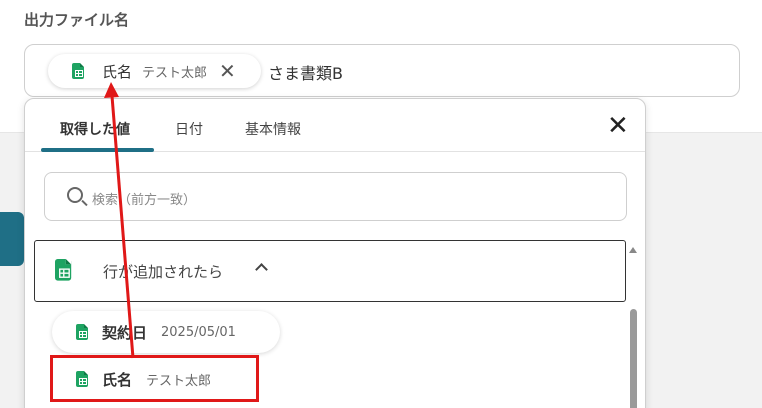  Describe the element at coordinates (144, 200) in the screenshot. I see `search-placeholder: 検索（前方一致）` at that location.